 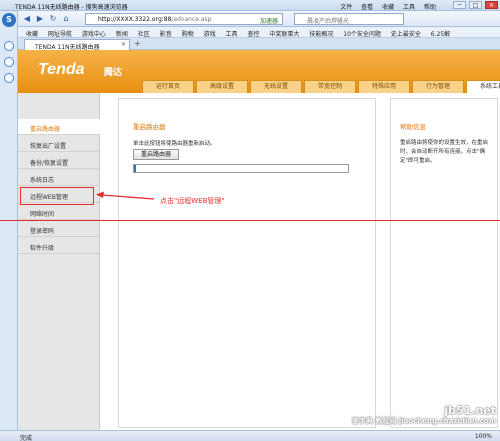 What do you see at coordinates (470, 410) in the screenshot?
I see `watermark-line-1: jb51.net` at bounding box center [470, 410].